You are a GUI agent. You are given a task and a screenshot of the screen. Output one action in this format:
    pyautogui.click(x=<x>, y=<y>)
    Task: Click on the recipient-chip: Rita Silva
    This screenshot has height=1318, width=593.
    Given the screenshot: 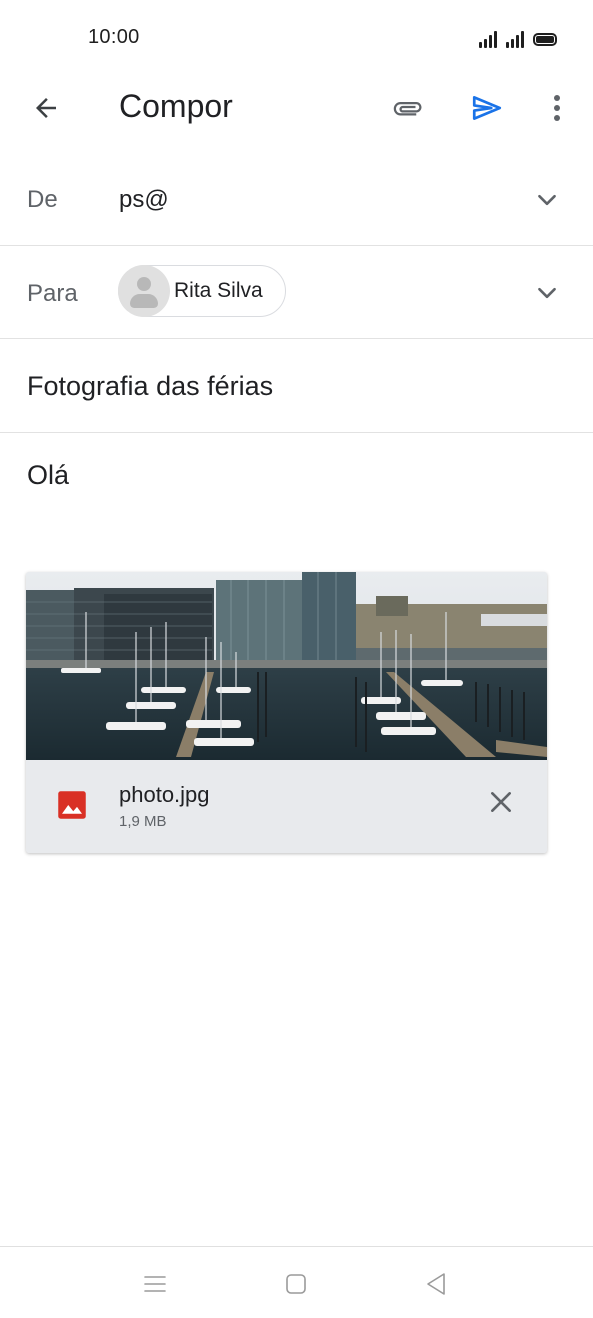 What is the action you would take?
    pyautogui.click(x=202, y=291)
    